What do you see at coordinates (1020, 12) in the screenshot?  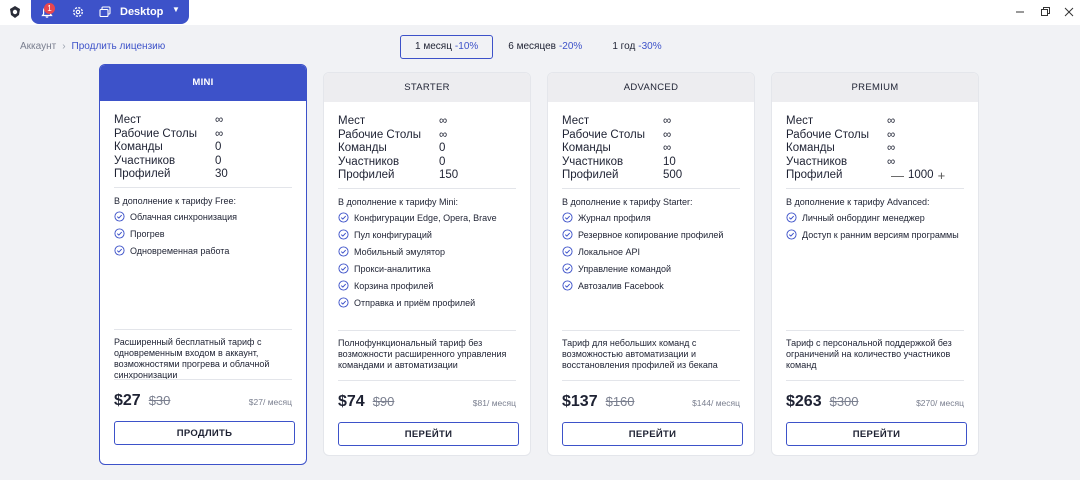 I see `minimize-icon` at bounding box center [1020, 12].